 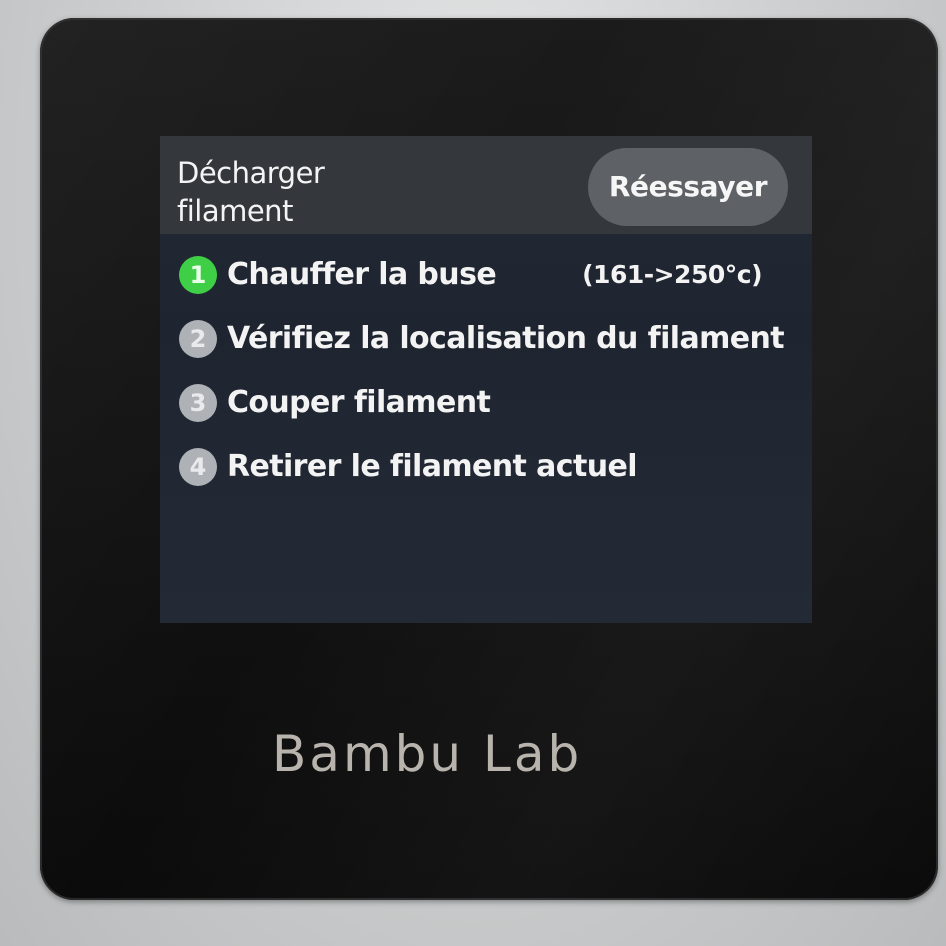 I want to click on brand-logo: Bambu Lab, so click(x=427, y=754).